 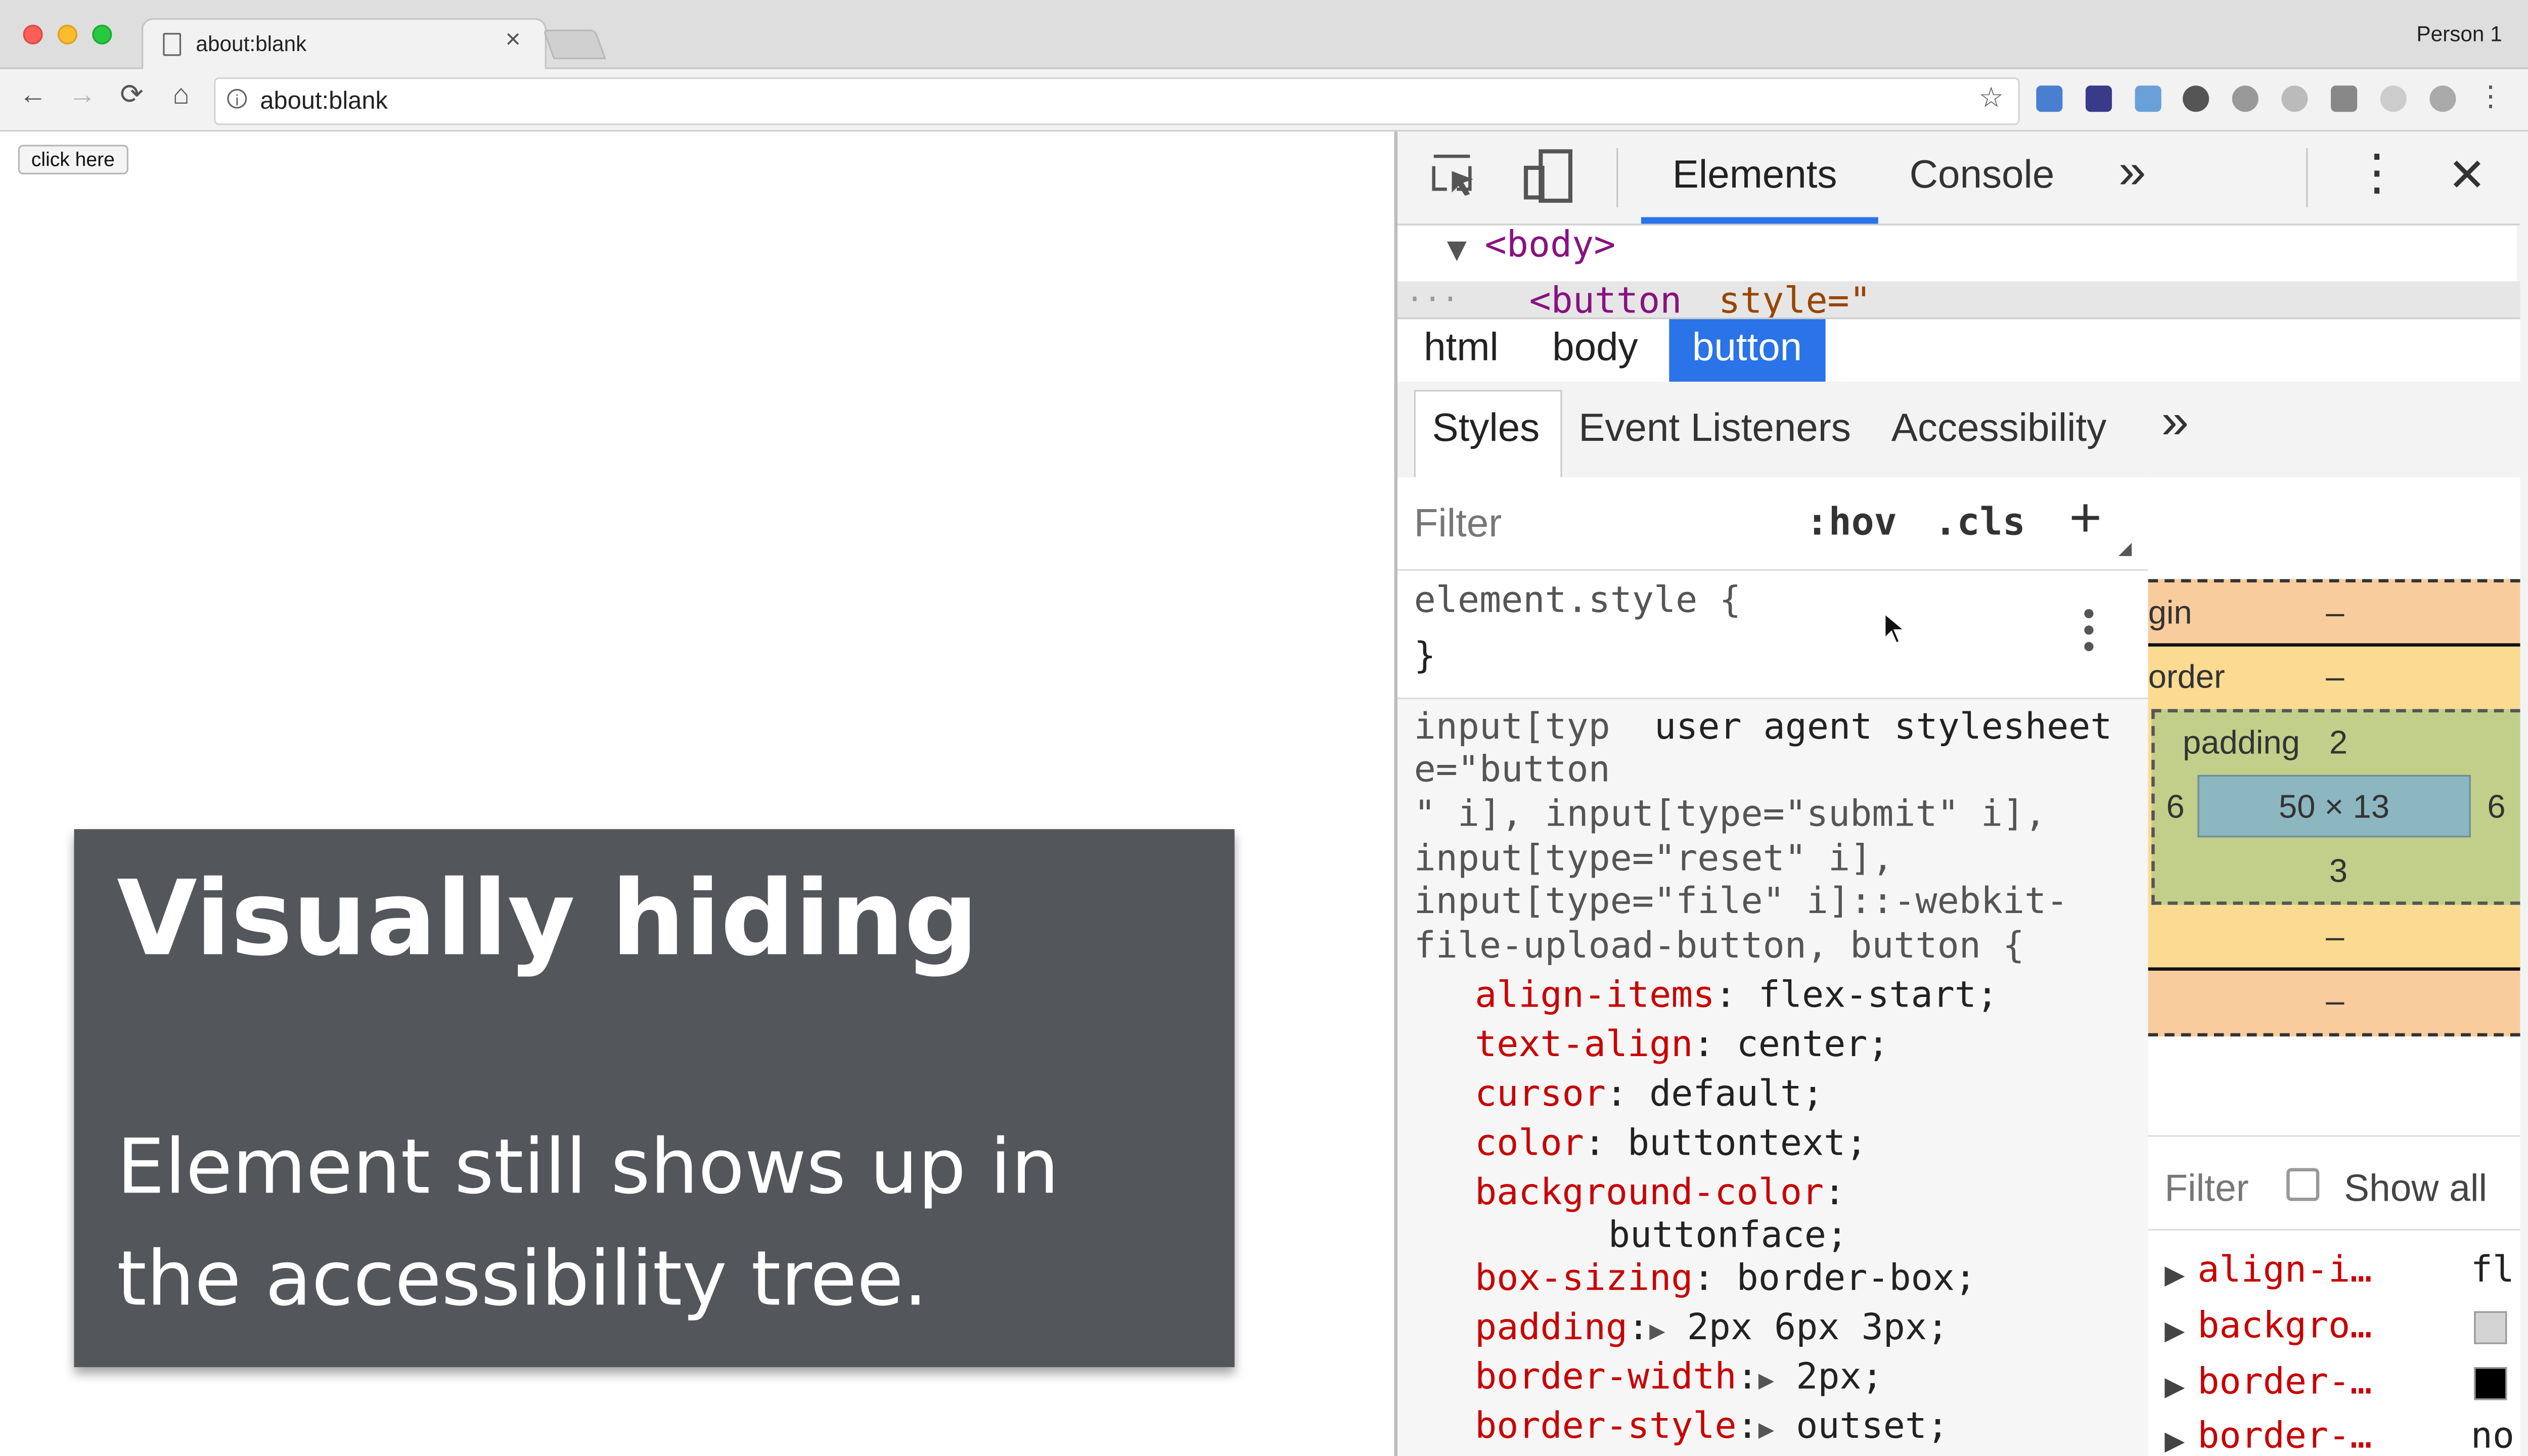 What do you see at coordinates (68, 34) in the screenshot?
I see `minimize-window-button` at bounding box center [68, 34].